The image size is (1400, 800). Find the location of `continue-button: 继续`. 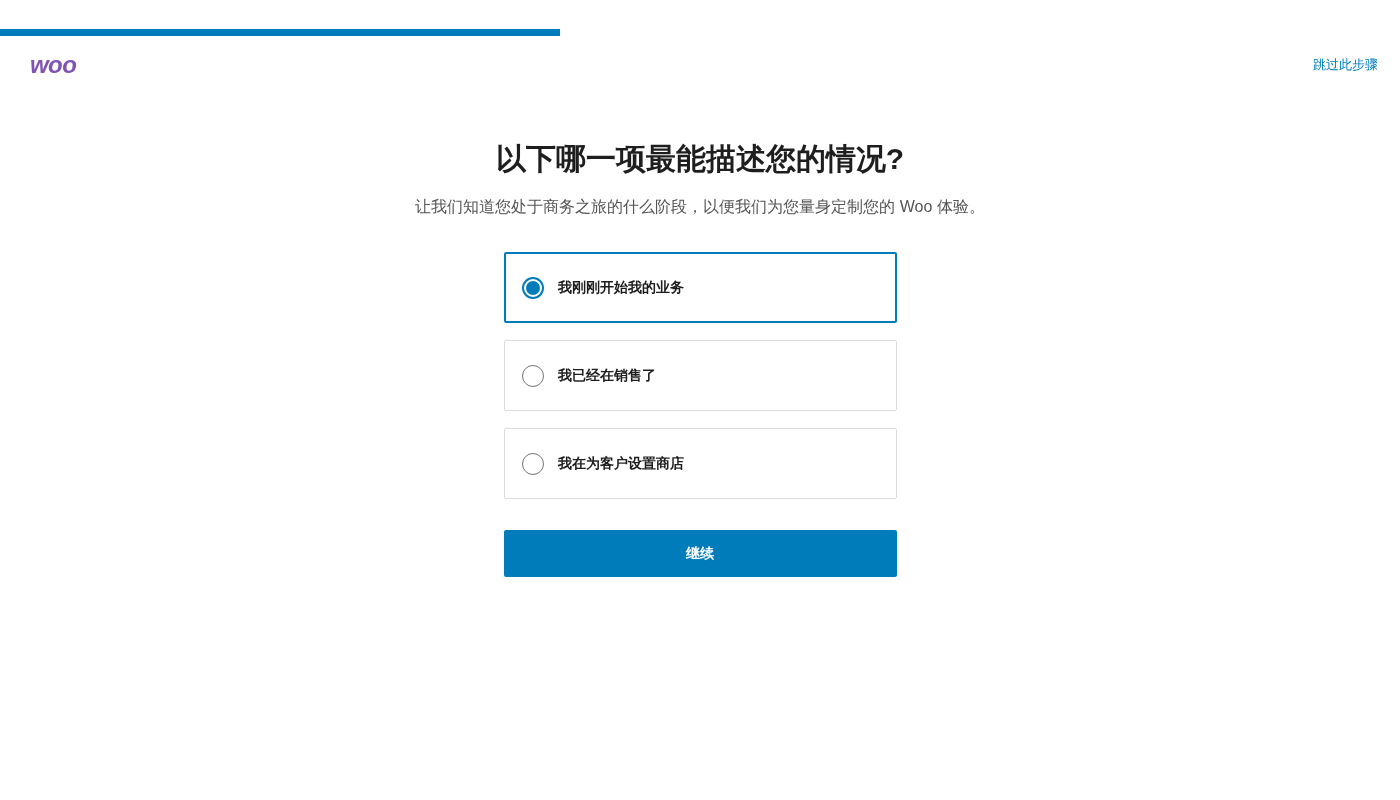

continue-button: 继续 is located at coordinates (700, 553).